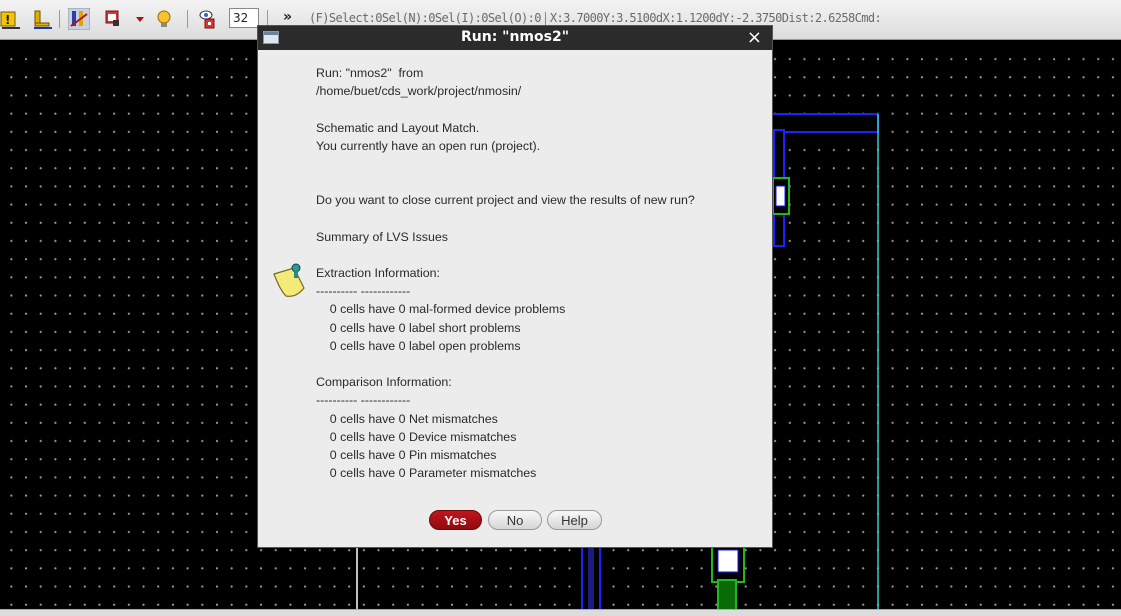  Describe the element at coordinates (209, 19) in the screenshot. I see `visibility-icon` at that location.